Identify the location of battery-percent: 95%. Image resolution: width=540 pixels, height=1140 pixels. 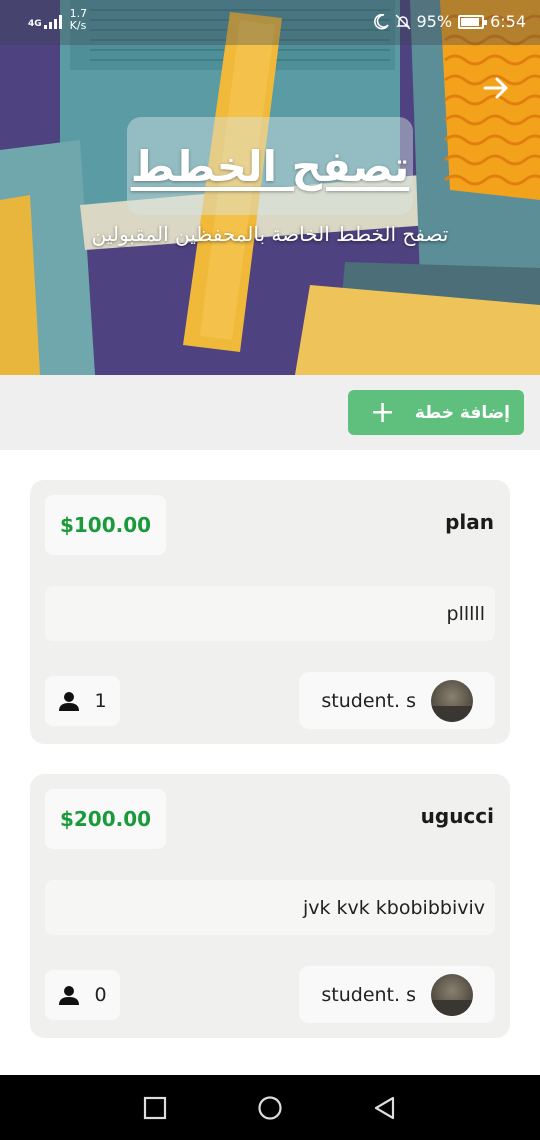
(434, 21).